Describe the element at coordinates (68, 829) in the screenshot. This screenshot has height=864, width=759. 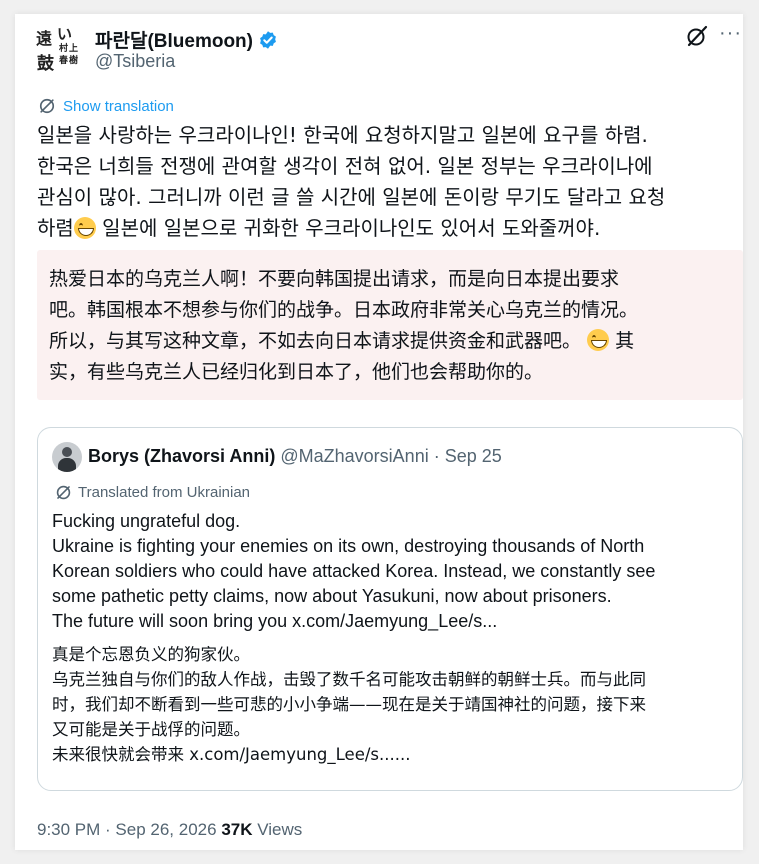
I see `post-time: 9:30 PM` at that location.